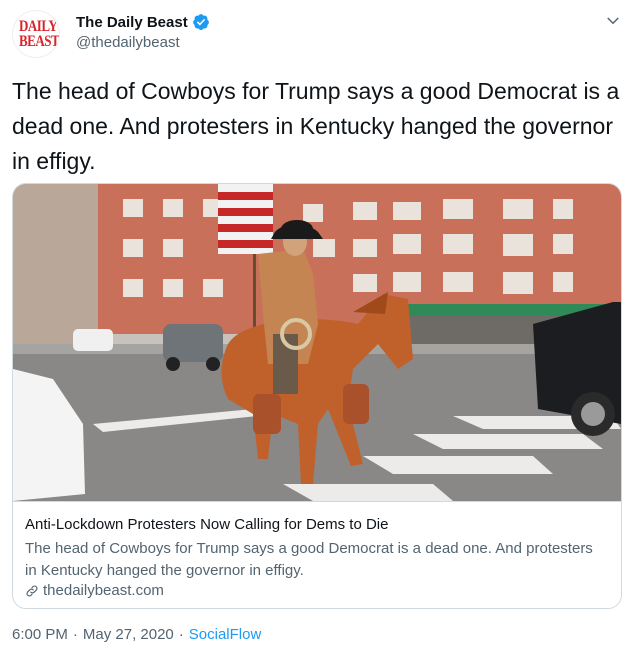  I want to click on name-row: The Daily Beast, so click(143, 22).